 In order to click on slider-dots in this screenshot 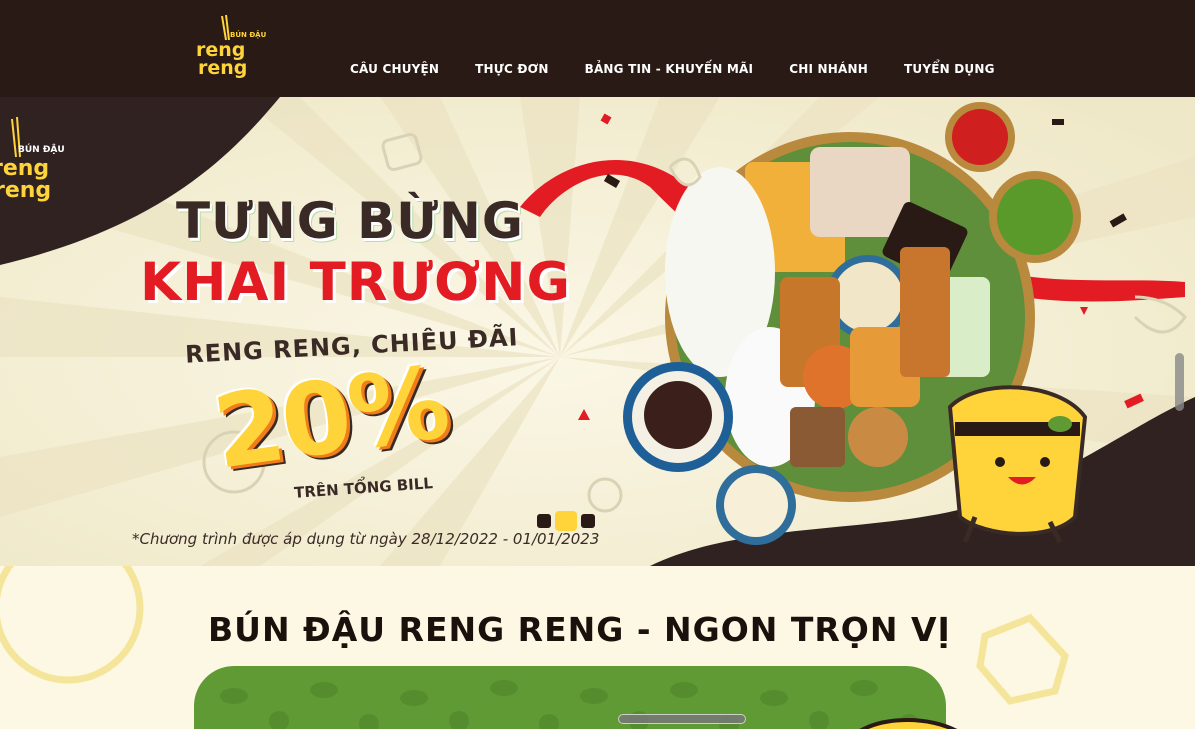, I will do `click(566, 521)`.